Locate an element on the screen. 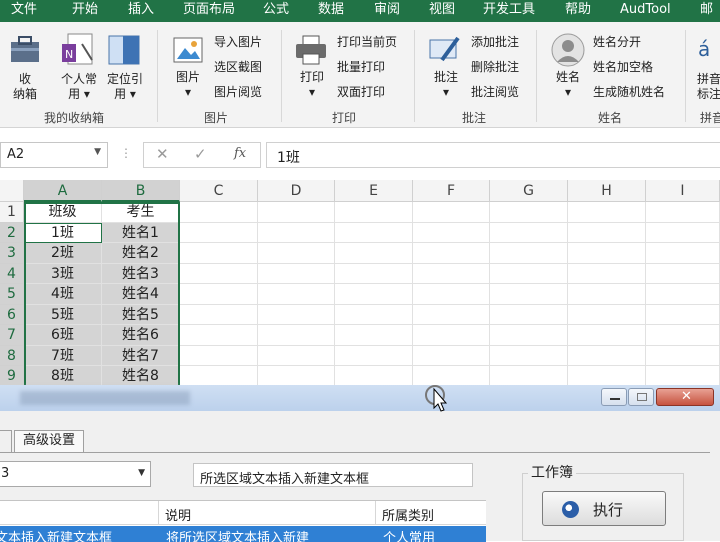 The height and width of the screenshot is (542, 720). run-button: 执行 is located at coordinates (604, 508).